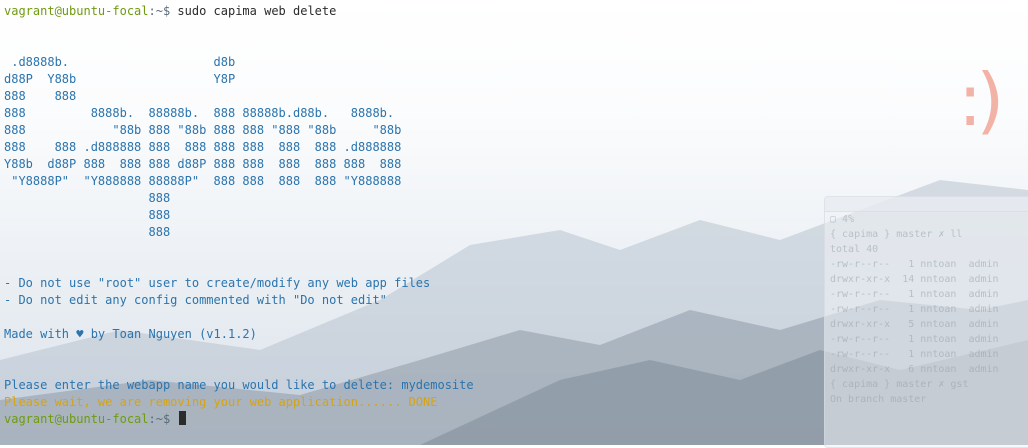 The width and height of the screenshot is (1028, 448). Describe the element at coordinates (130, 334) in the screenshot. I see `made-with-line: Made with ♥ by Toan Nguyen (v1.1.2)` at that location.